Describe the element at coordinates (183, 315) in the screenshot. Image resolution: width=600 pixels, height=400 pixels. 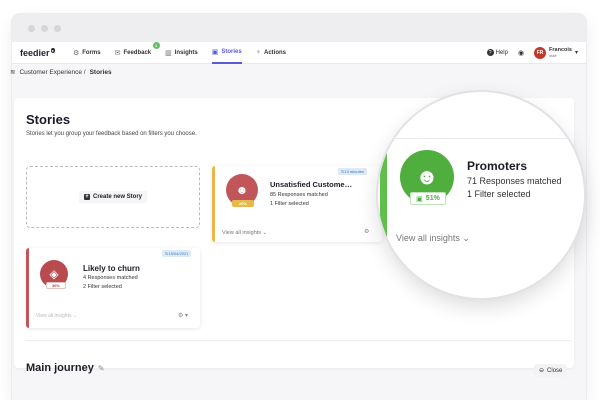
I see `gear-icon: ⚙ ▾` at that location.